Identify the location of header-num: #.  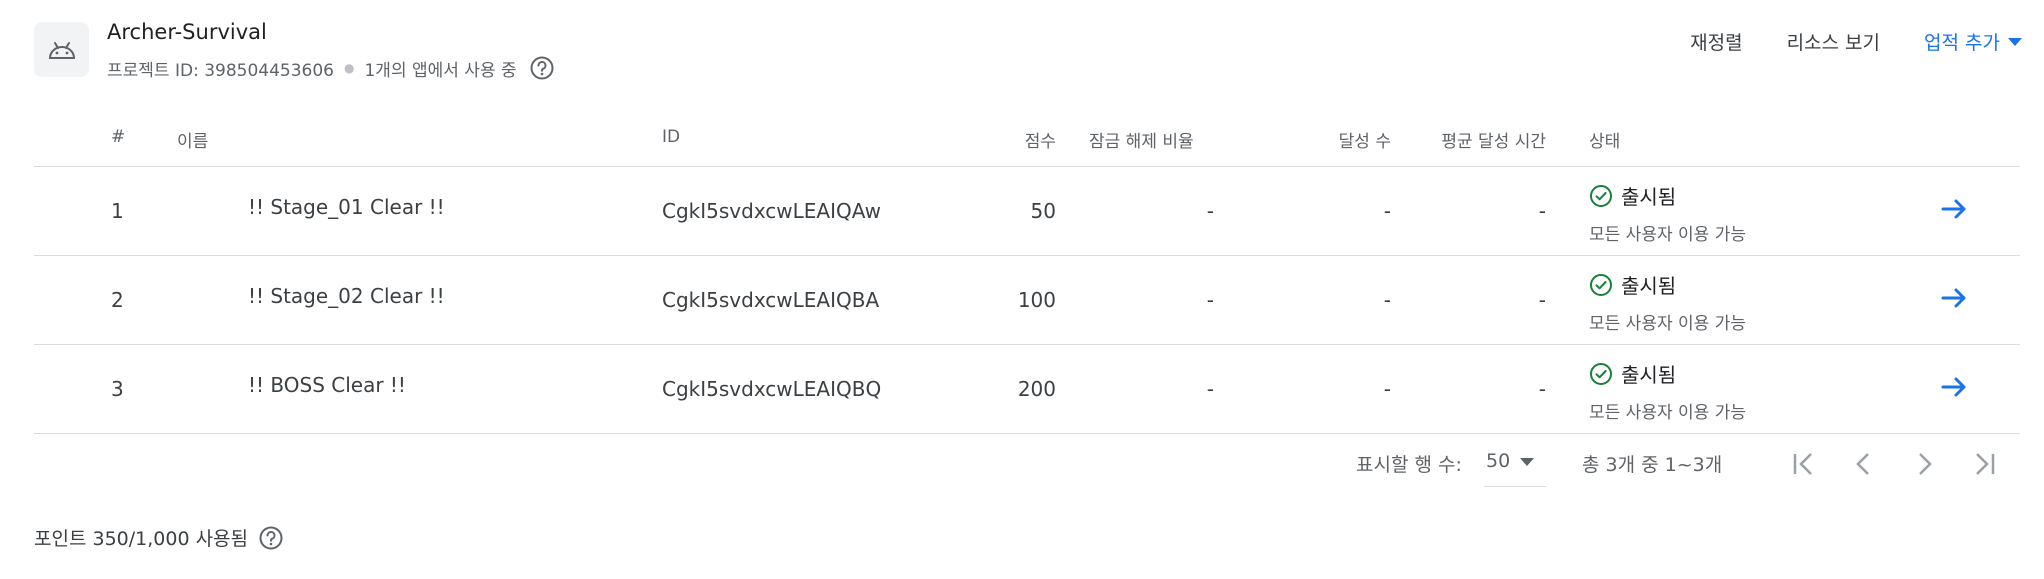
(118, 137).